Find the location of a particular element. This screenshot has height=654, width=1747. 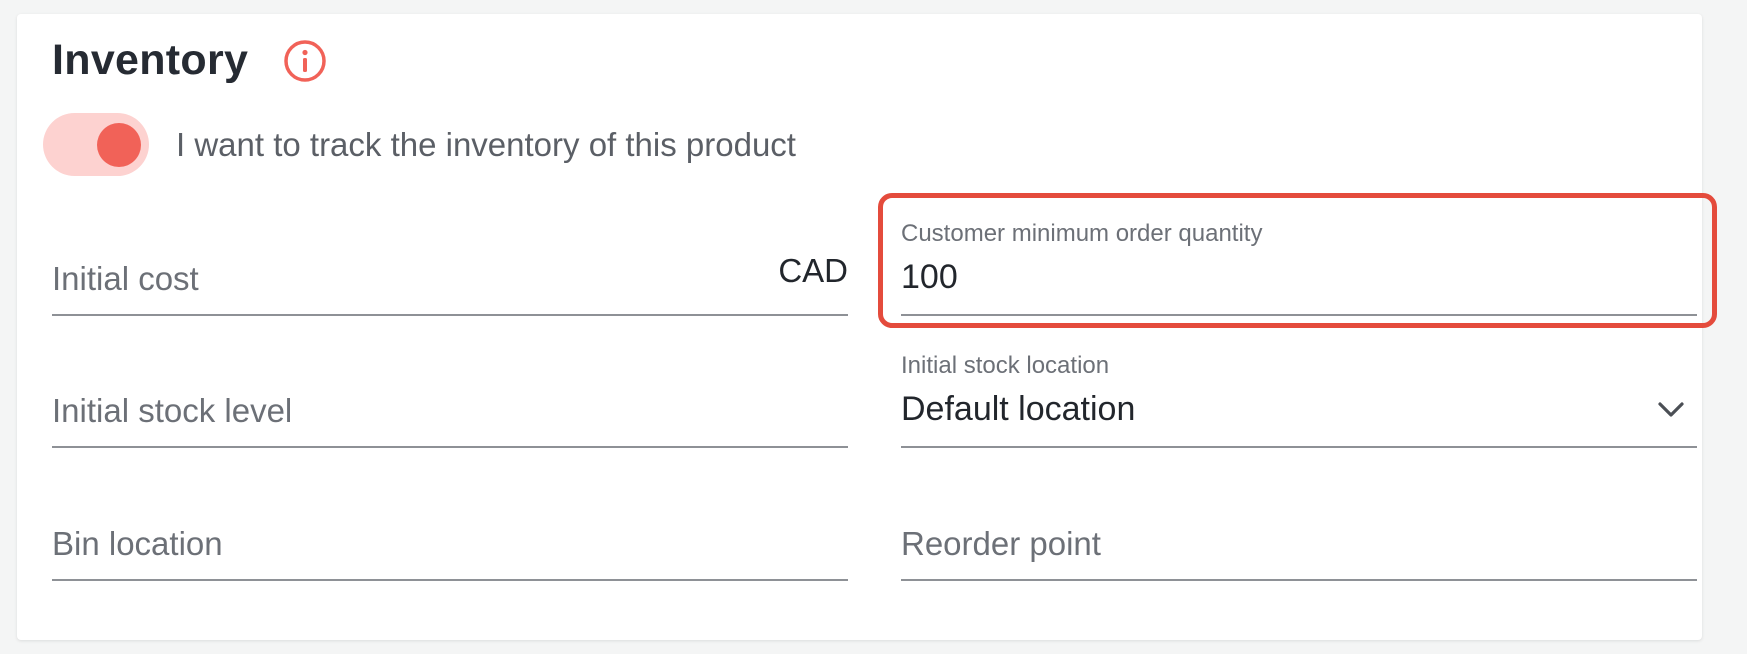

currency-suffix: CAD is located at coordinates (813, 270).